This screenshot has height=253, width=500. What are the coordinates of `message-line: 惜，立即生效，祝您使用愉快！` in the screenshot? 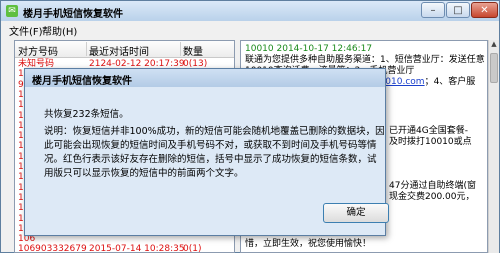 It's located at (308, 244).